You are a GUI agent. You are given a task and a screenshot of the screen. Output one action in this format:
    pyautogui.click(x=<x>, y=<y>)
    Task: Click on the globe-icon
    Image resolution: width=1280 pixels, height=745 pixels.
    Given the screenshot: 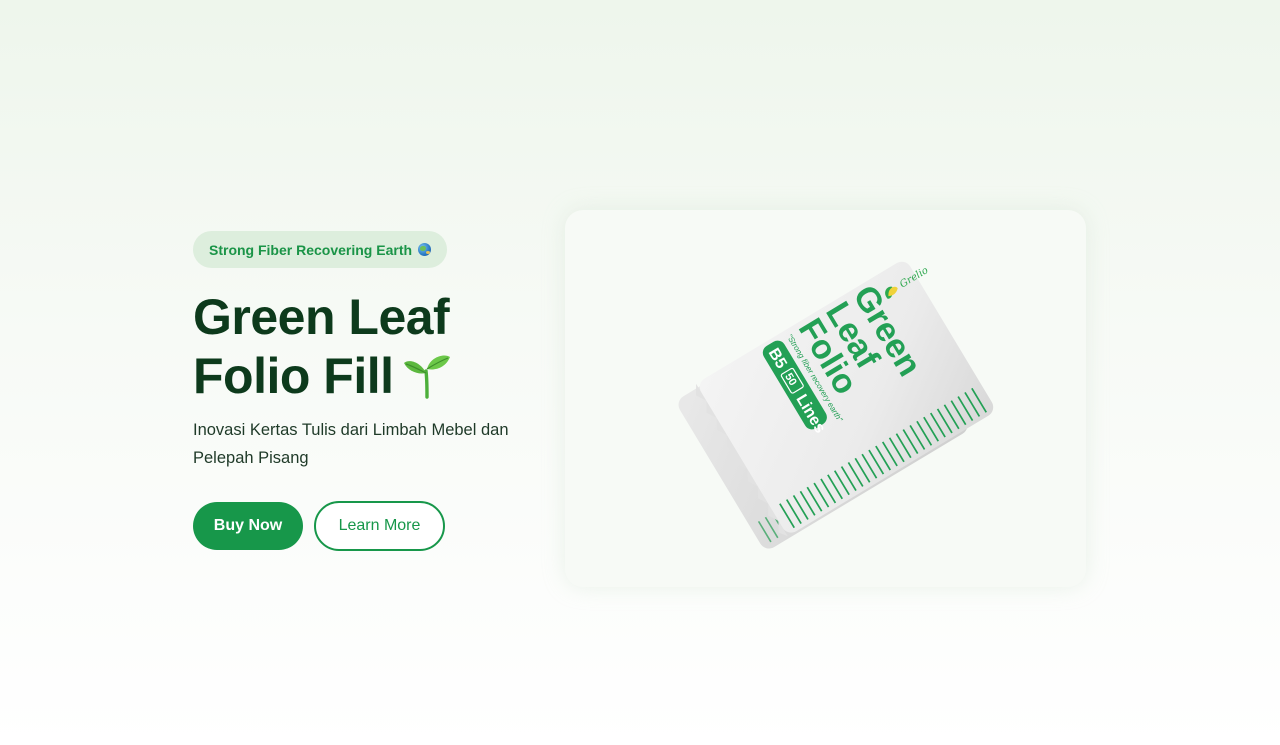 What is the action you would take?
    pyautogui.click(x=425, y=249)
    